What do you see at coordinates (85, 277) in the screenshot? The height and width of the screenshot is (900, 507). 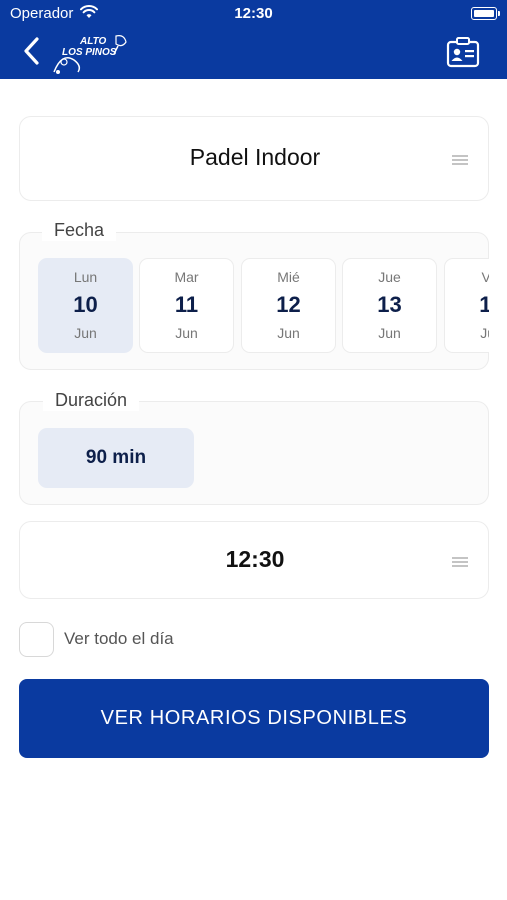 I see `date-day: Lun` at bounding box center [85, 277].